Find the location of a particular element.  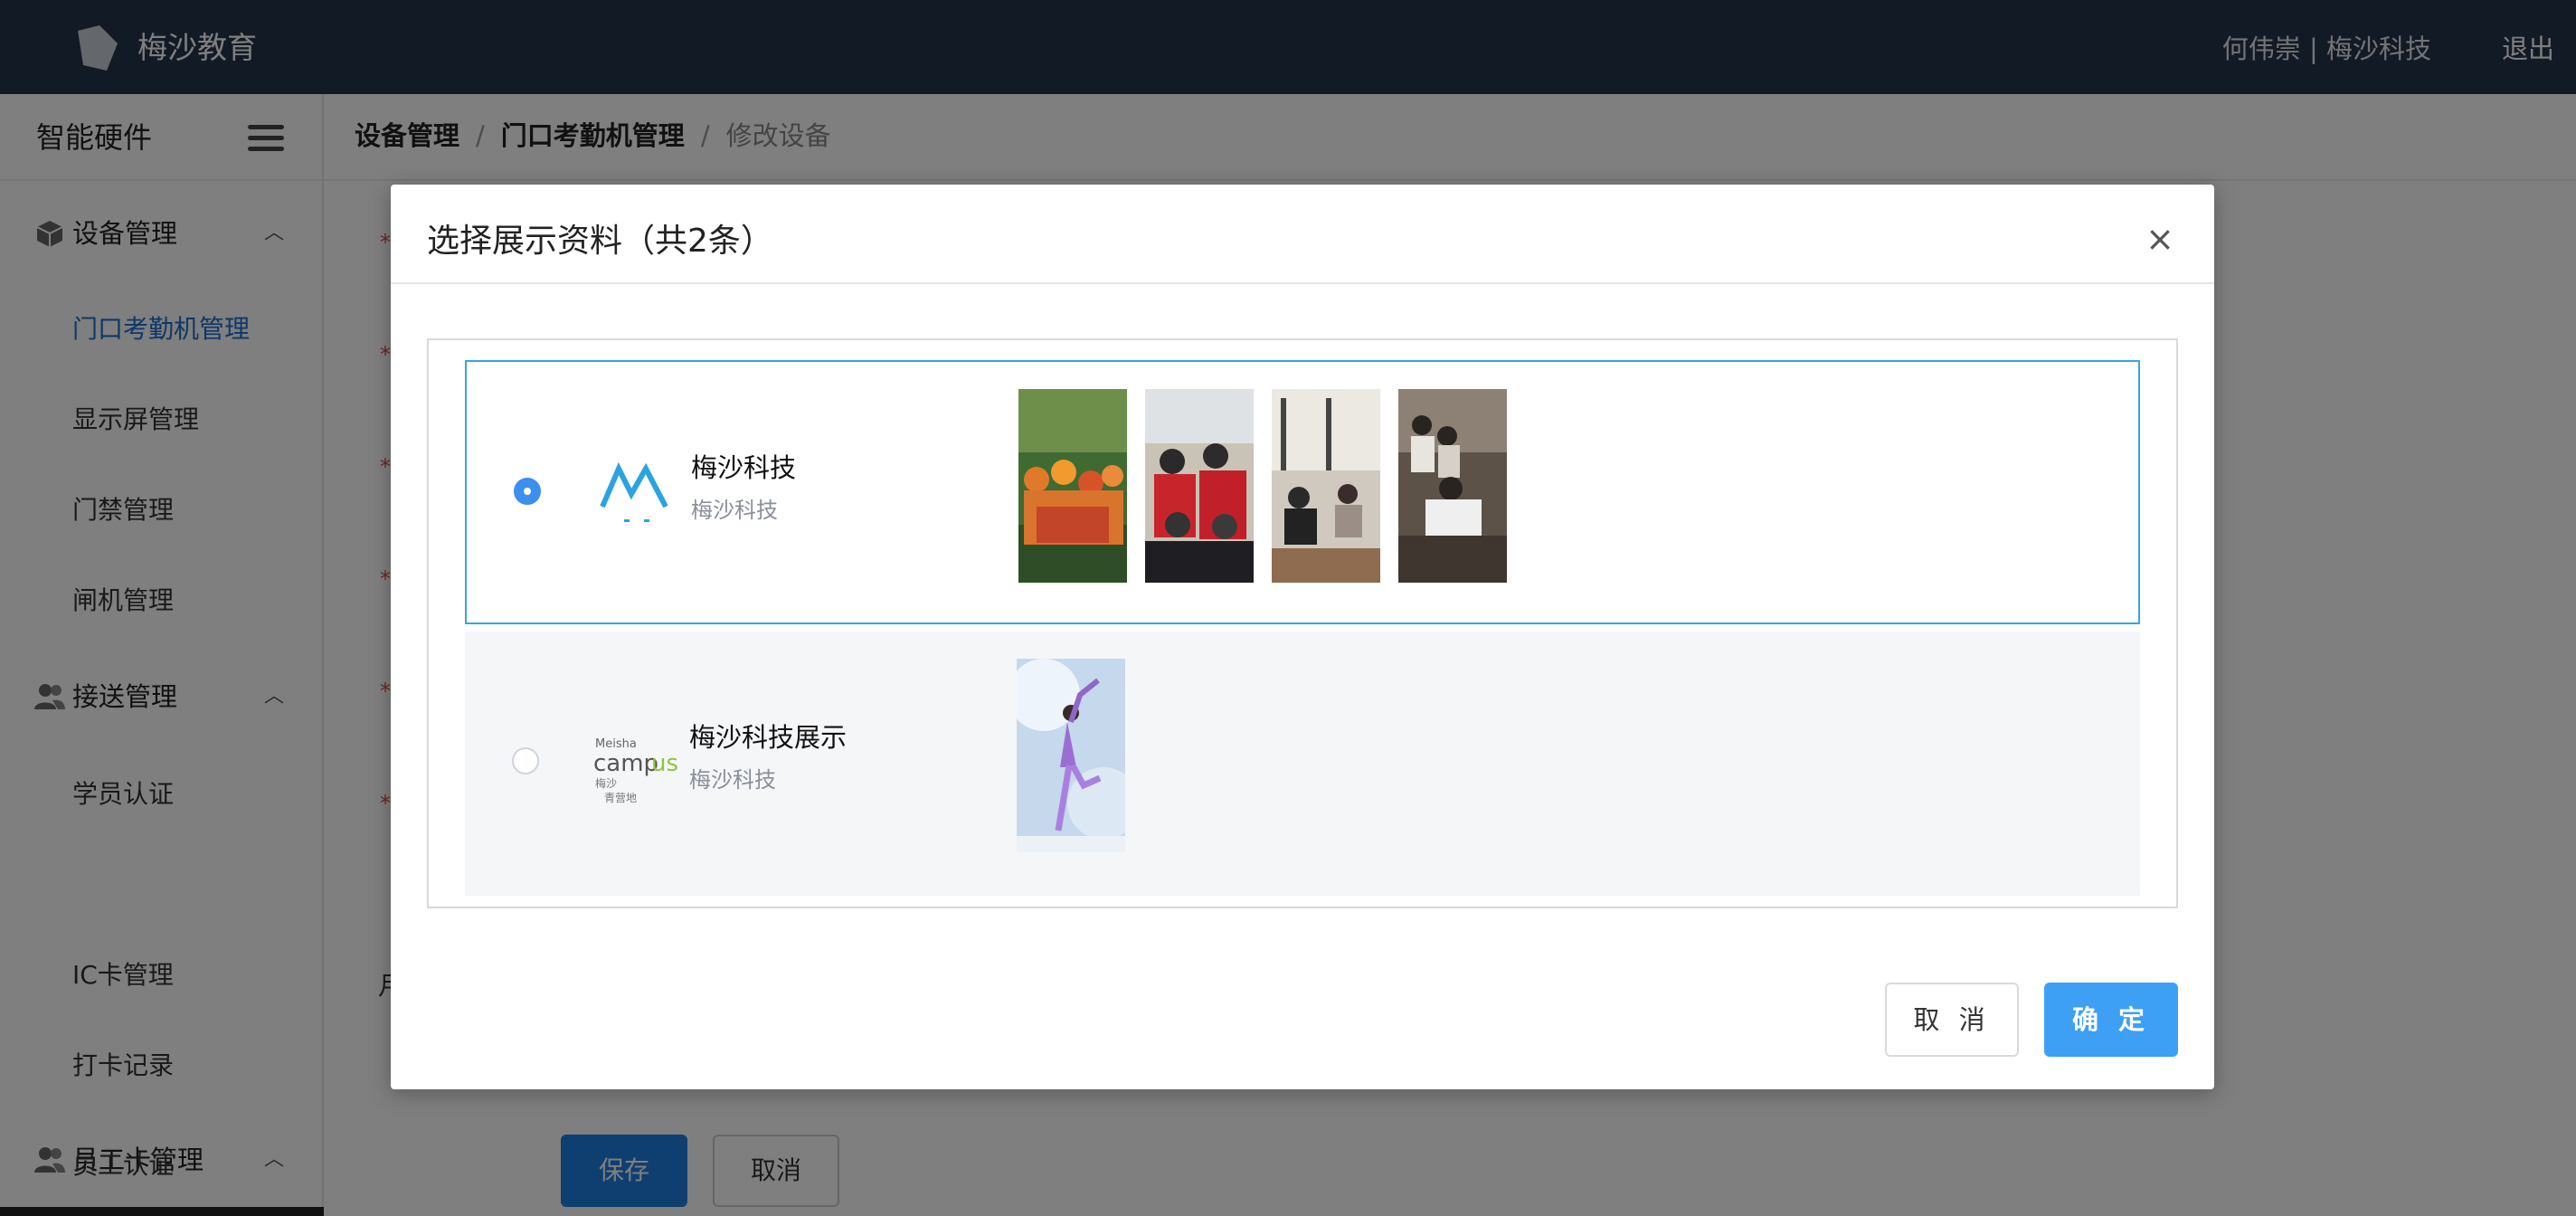

meisha-campus-logo-icon: Meisha camp us 梅沙 青营地 is located at coordinates (635, 771).